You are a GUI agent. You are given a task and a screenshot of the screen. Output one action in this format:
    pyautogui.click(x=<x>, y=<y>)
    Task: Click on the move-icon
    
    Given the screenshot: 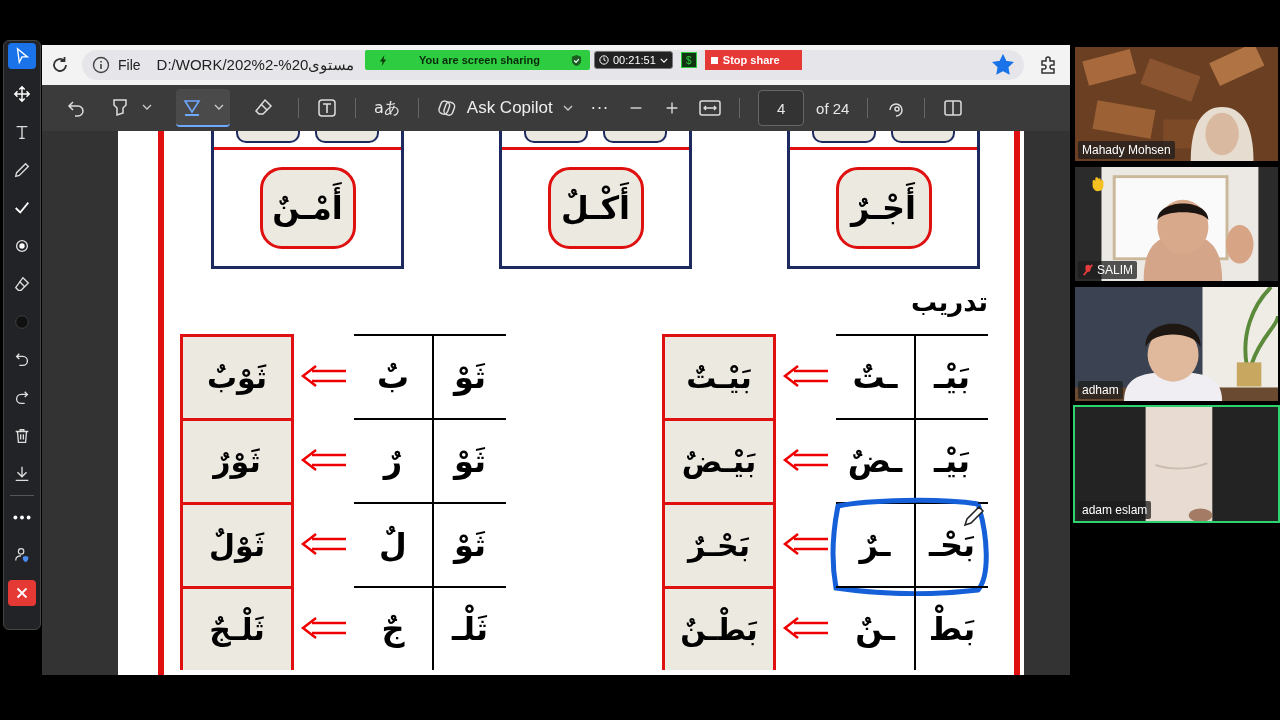 What is the action you would take?
    pyautogui.click(x=22, y=94)
    